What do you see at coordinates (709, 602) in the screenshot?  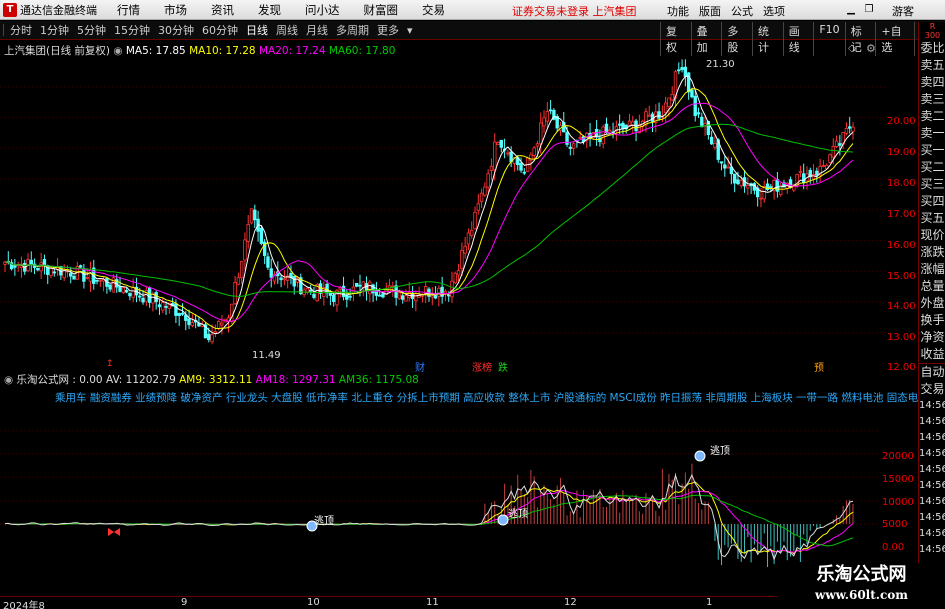 I see `x-label-jan: 1` at bounding box center [709, 602].